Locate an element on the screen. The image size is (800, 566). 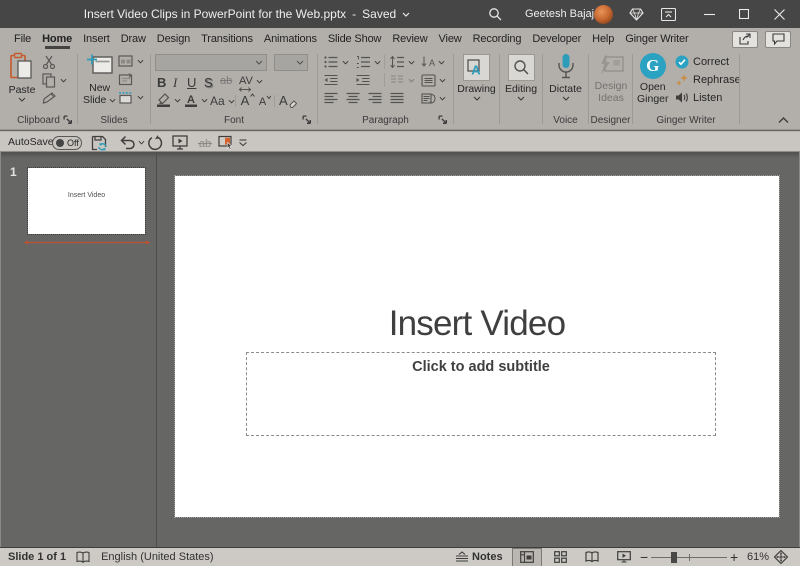
decrease-font-size-button: A is located at coordinates (264, 100).